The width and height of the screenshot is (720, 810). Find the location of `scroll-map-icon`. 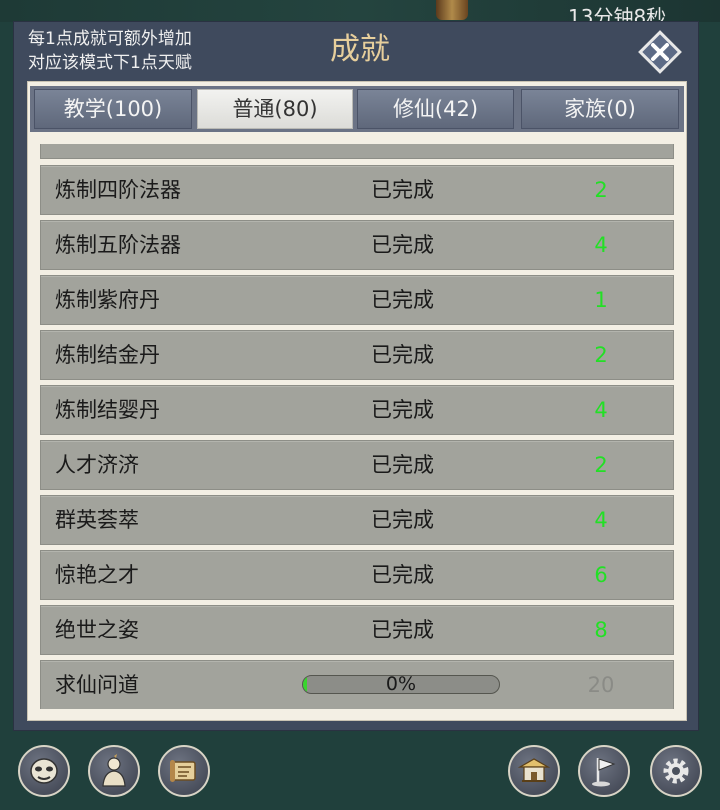

scroll-map-icon is located at coordinates (183, 771).